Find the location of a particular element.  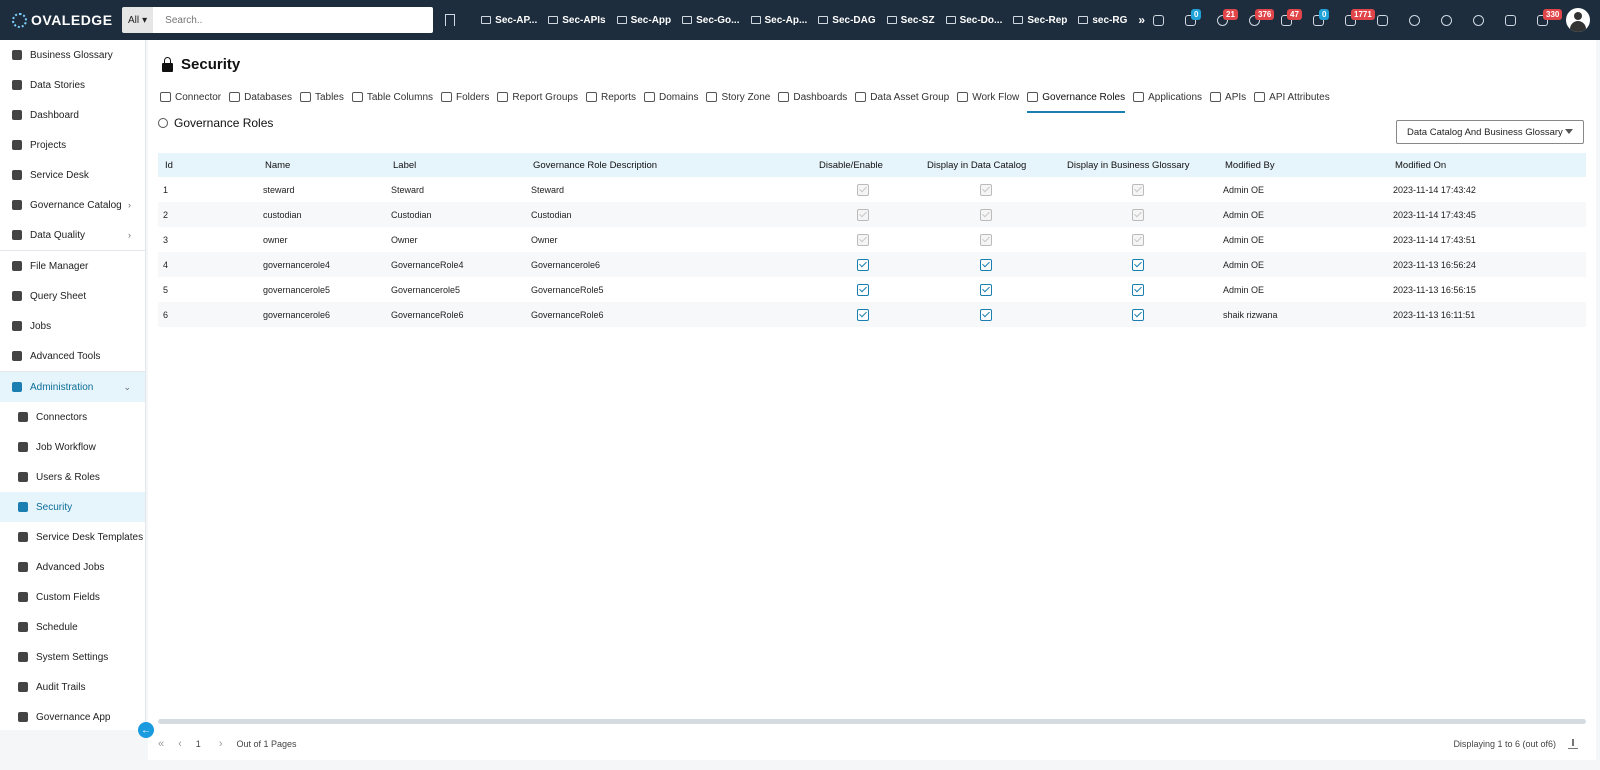

user-avatar is located at coordinates (1578, 20).